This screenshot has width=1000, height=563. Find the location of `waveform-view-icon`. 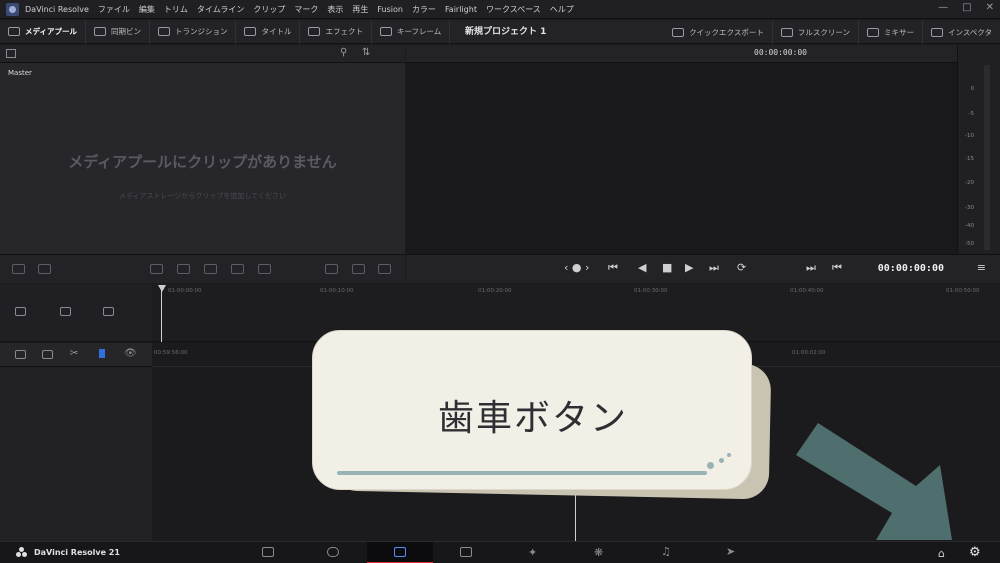

waveform-view-icon is located at coordinates (384, 269).